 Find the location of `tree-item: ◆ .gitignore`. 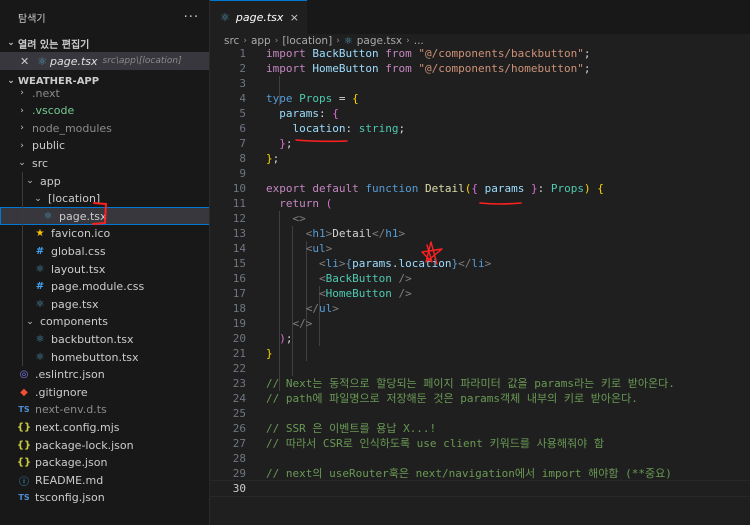

tree-item: ◆ .gitignore is located at coordinates (104, 392).